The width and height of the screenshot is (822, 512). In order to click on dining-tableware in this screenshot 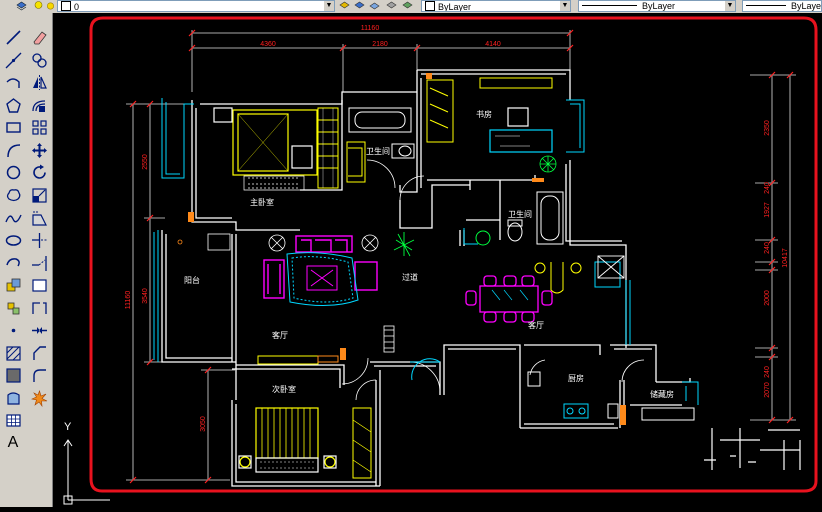, I will do `click(510, 295)`.